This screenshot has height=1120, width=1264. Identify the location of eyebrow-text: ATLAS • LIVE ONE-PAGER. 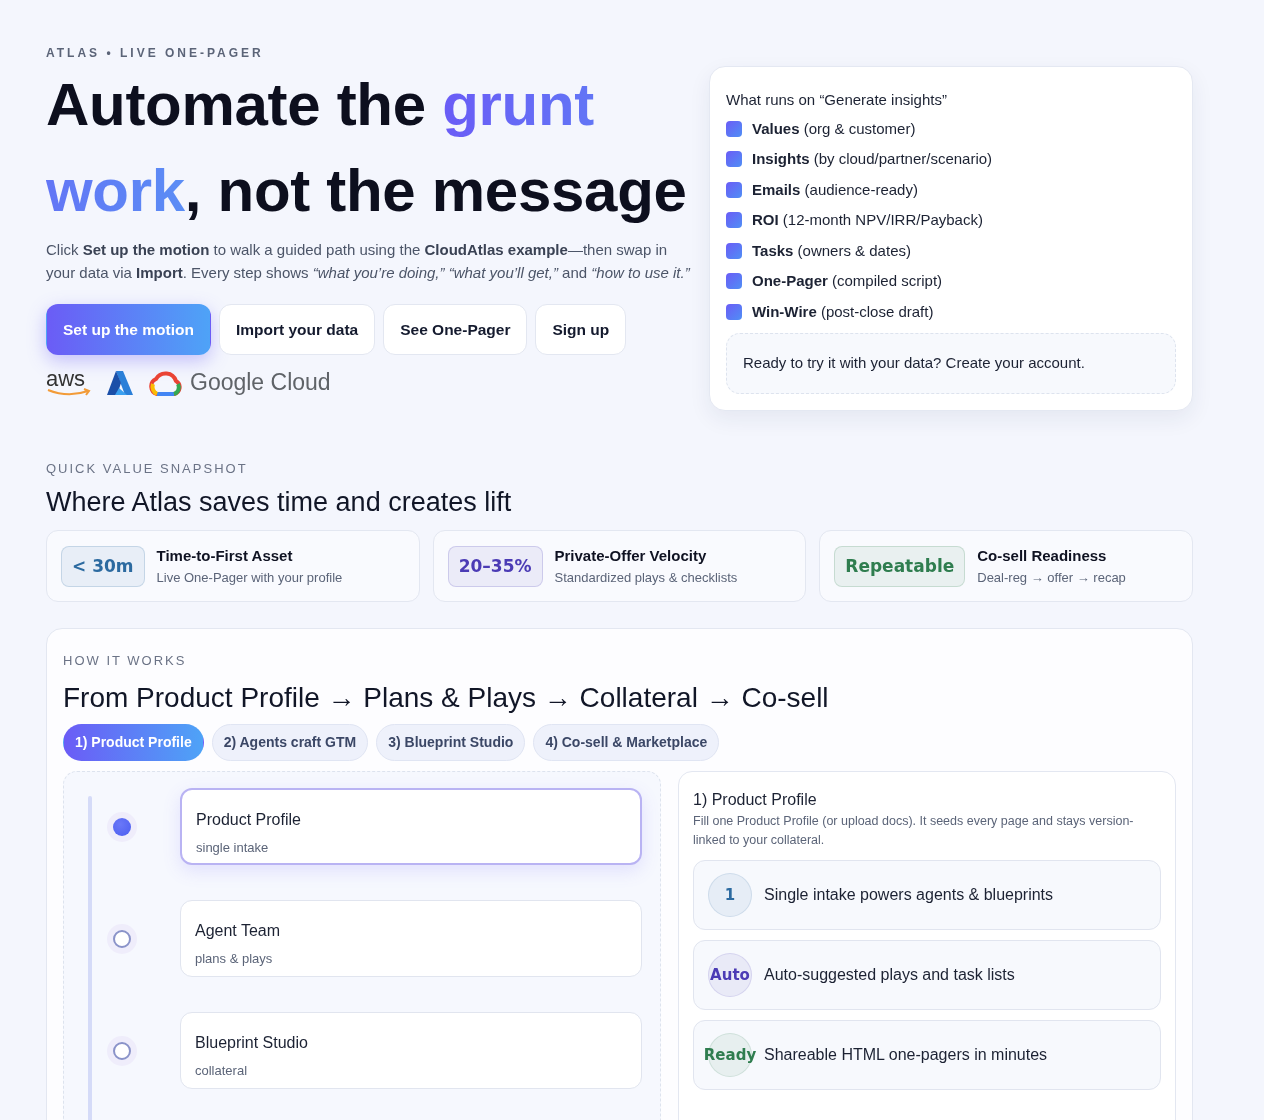
(155, 53).